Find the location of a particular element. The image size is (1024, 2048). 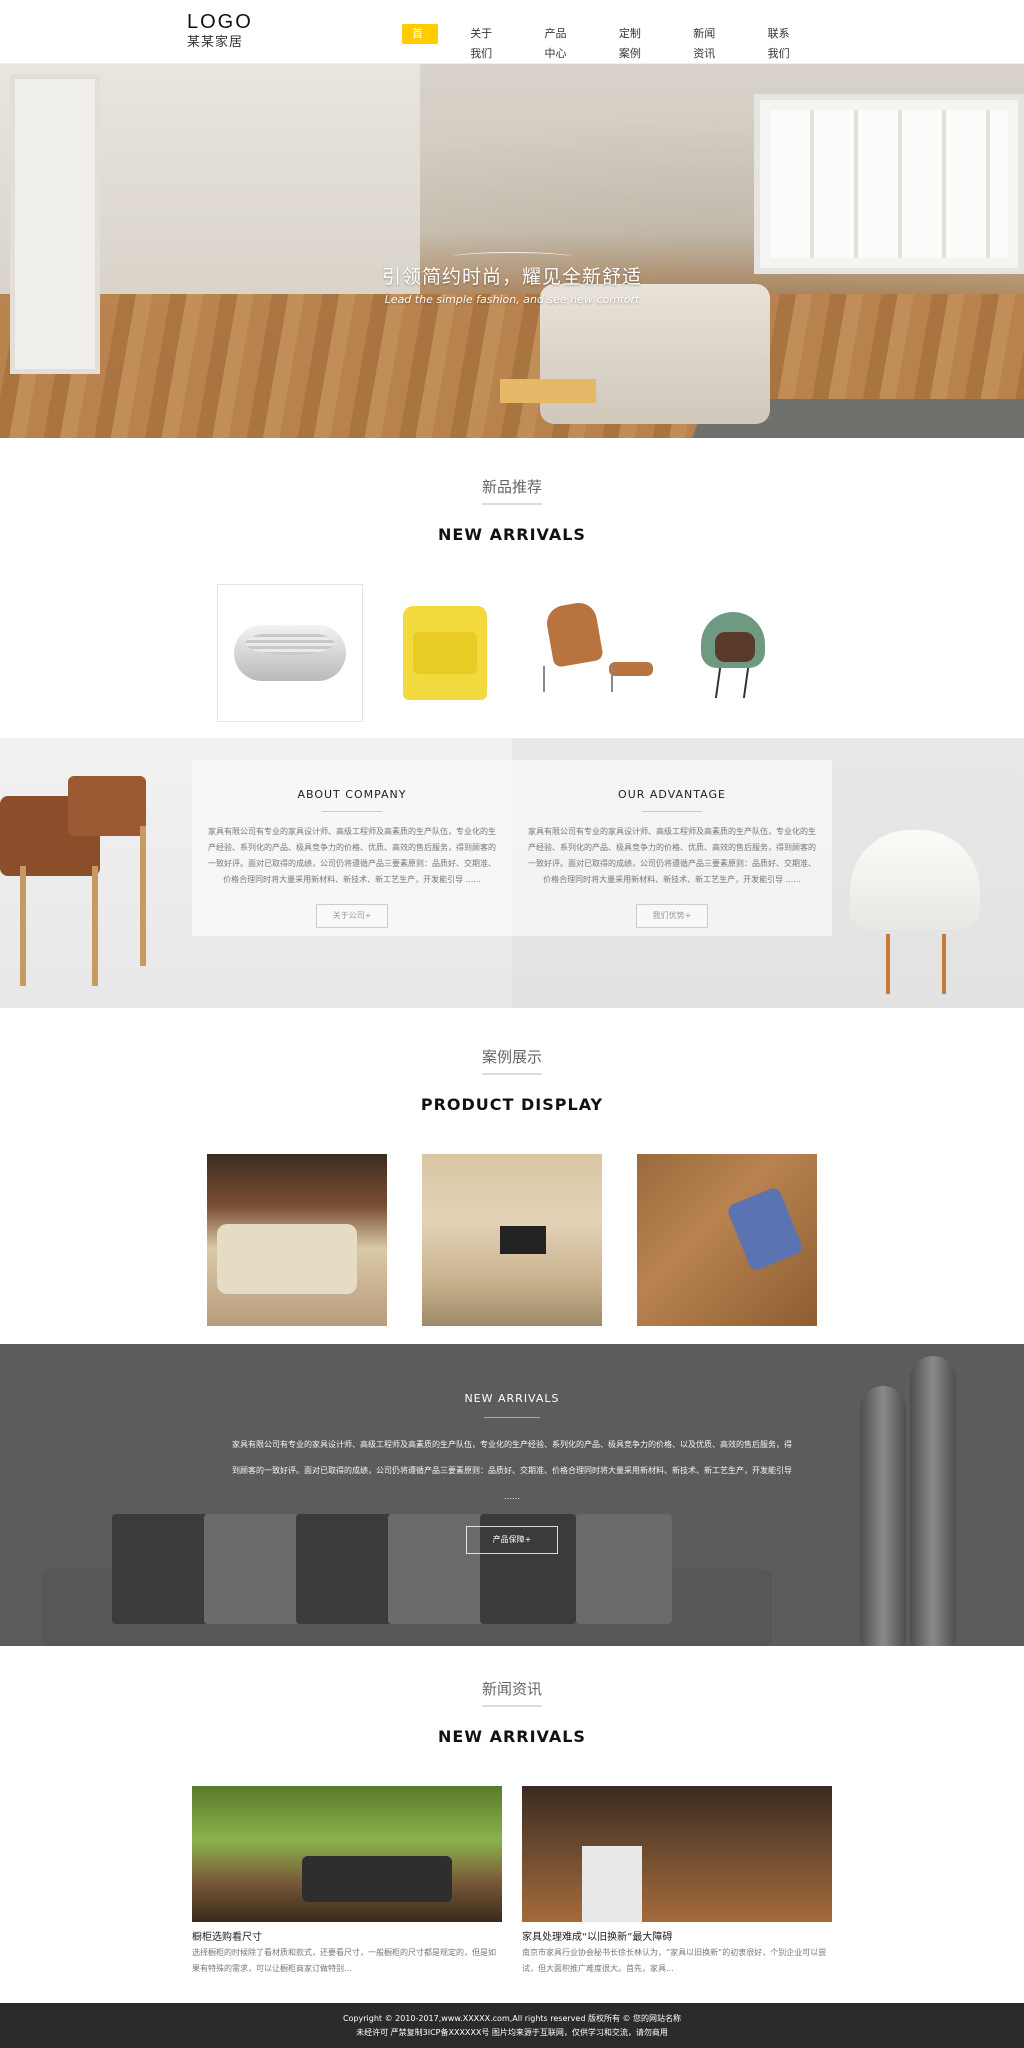

product-green-chair is located at coordinates (734, 653).